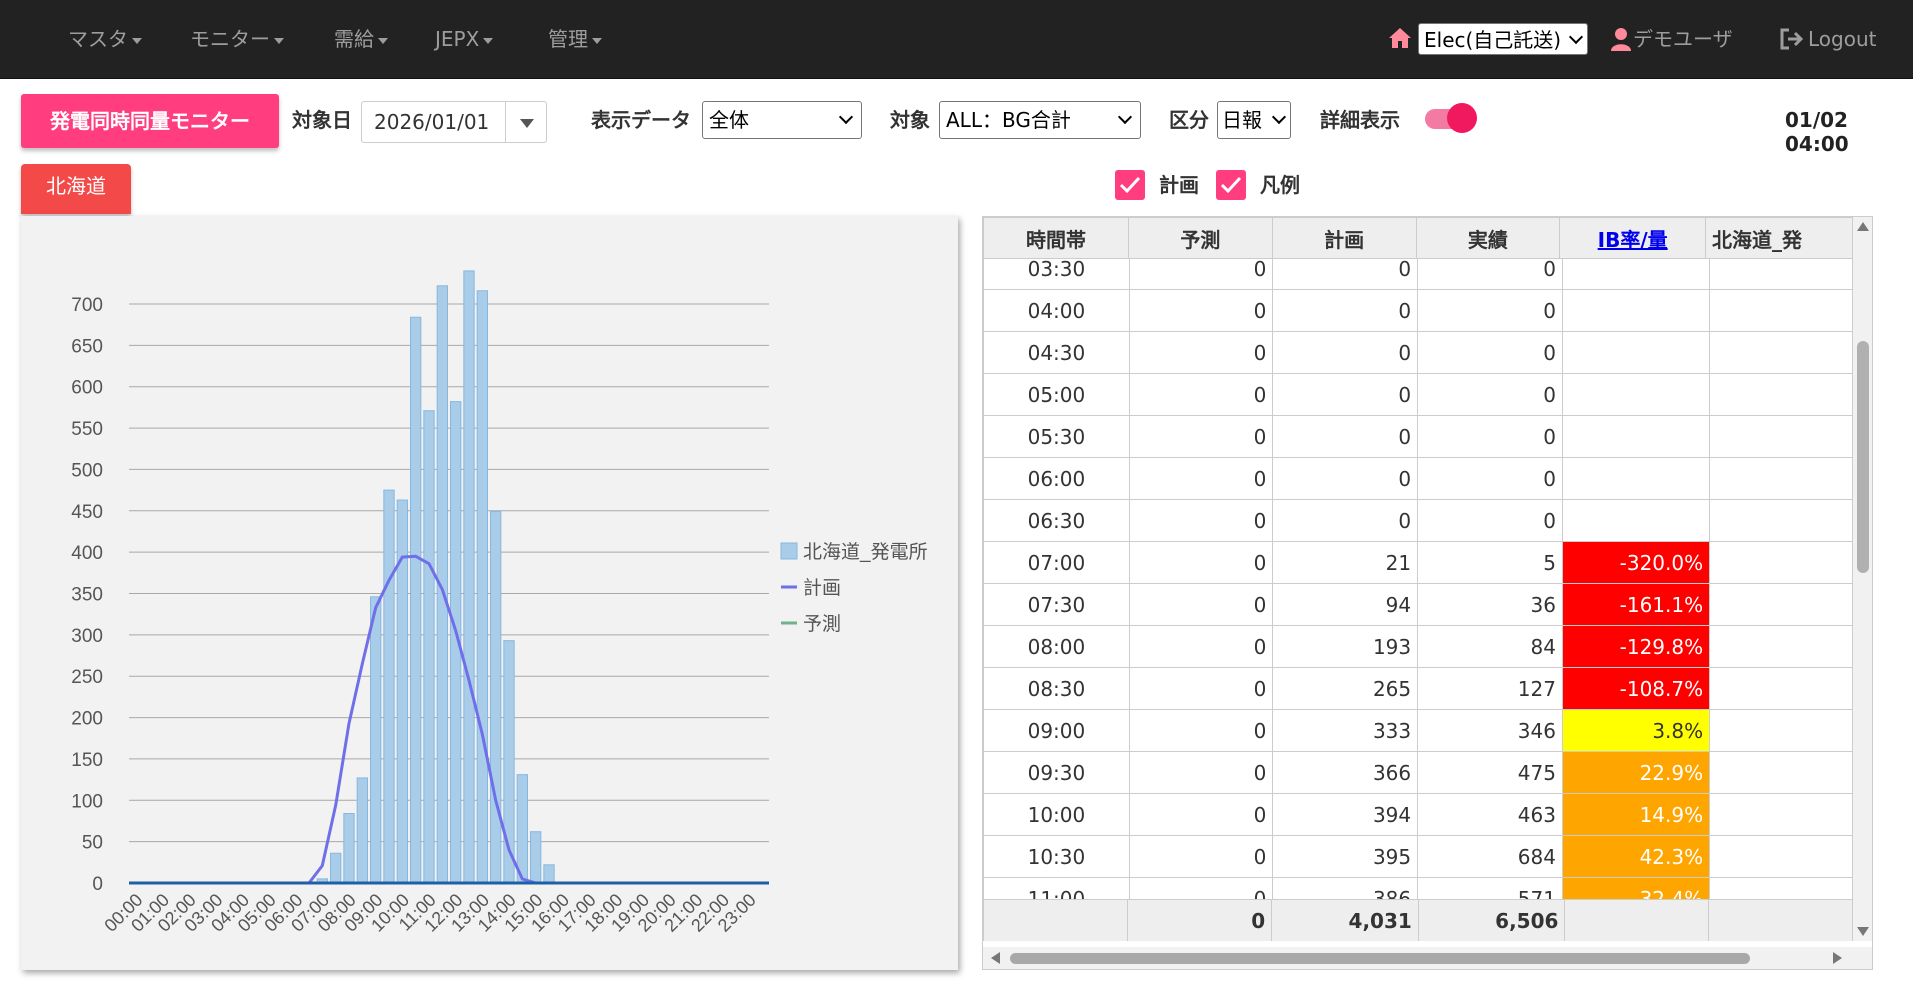 The image size is (1913, 994). I want to click on table-totals: 0 4,031 6,506, so click(1418, 920).